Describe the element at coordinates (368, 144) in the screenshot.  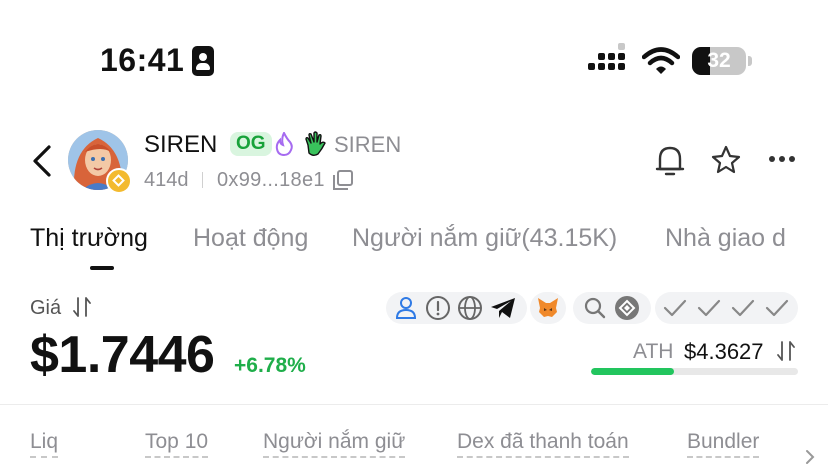
I see `token-symbol: SIREN` at that location.